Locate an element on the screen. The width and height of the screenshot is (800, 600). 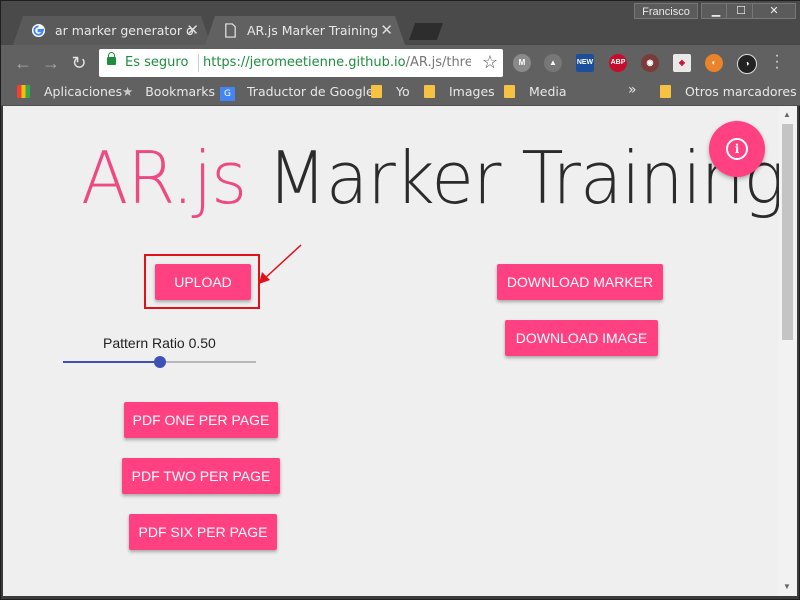
page-title-rest: Marker Training is located at coordinates (512, 178).